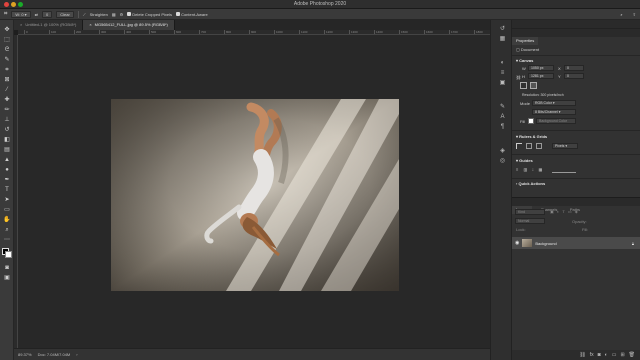 Image resolution: width=640 pixels, height=360 pixels. What do you see at coordinates (533, 85) in the screenshot?
I see `landscape-orientation-icon` at bounding box center [533, 85].